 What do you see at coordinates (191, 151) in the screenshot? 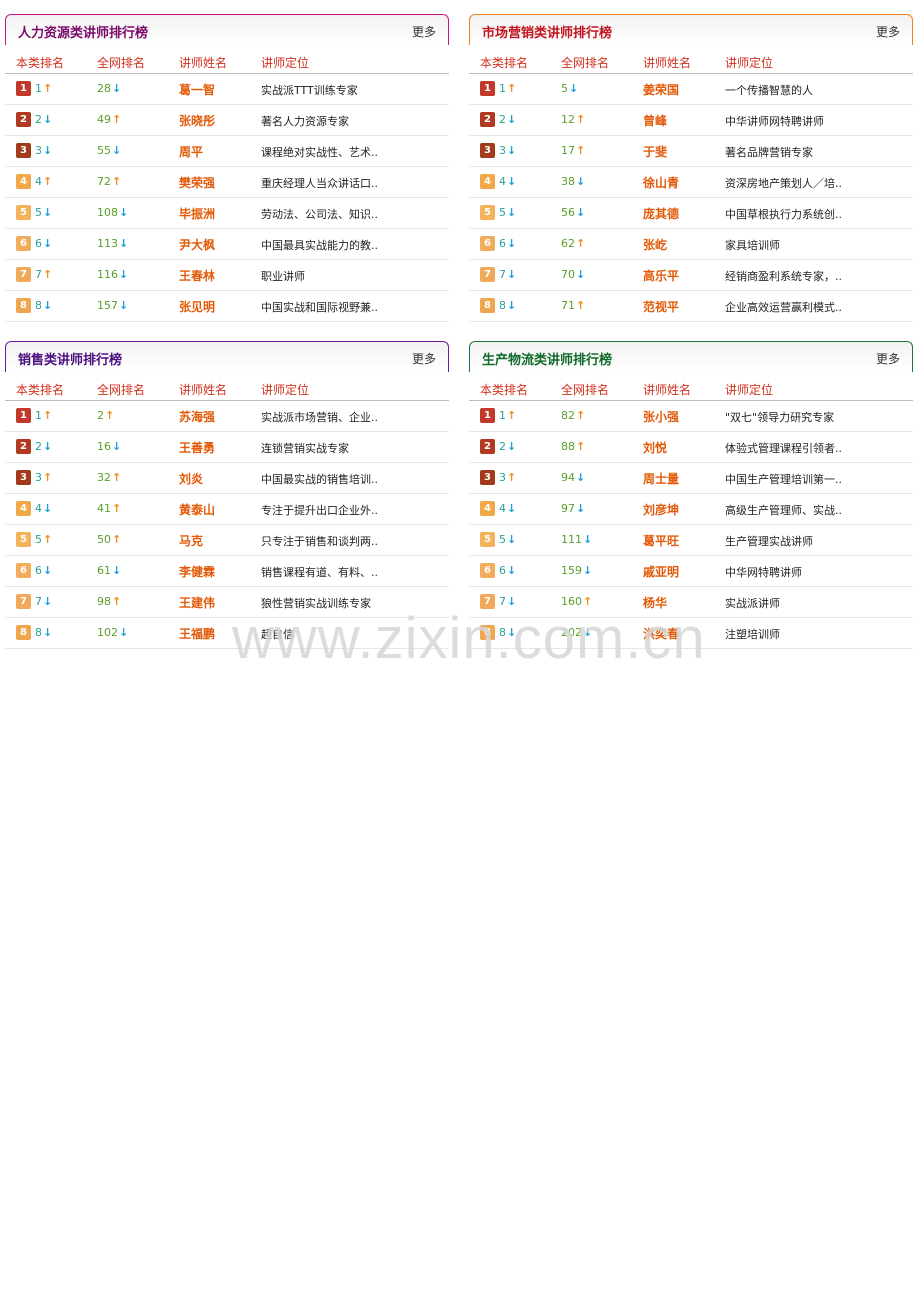
I see `lecturer-name-link: 周平` at bounding box center [191, 151].